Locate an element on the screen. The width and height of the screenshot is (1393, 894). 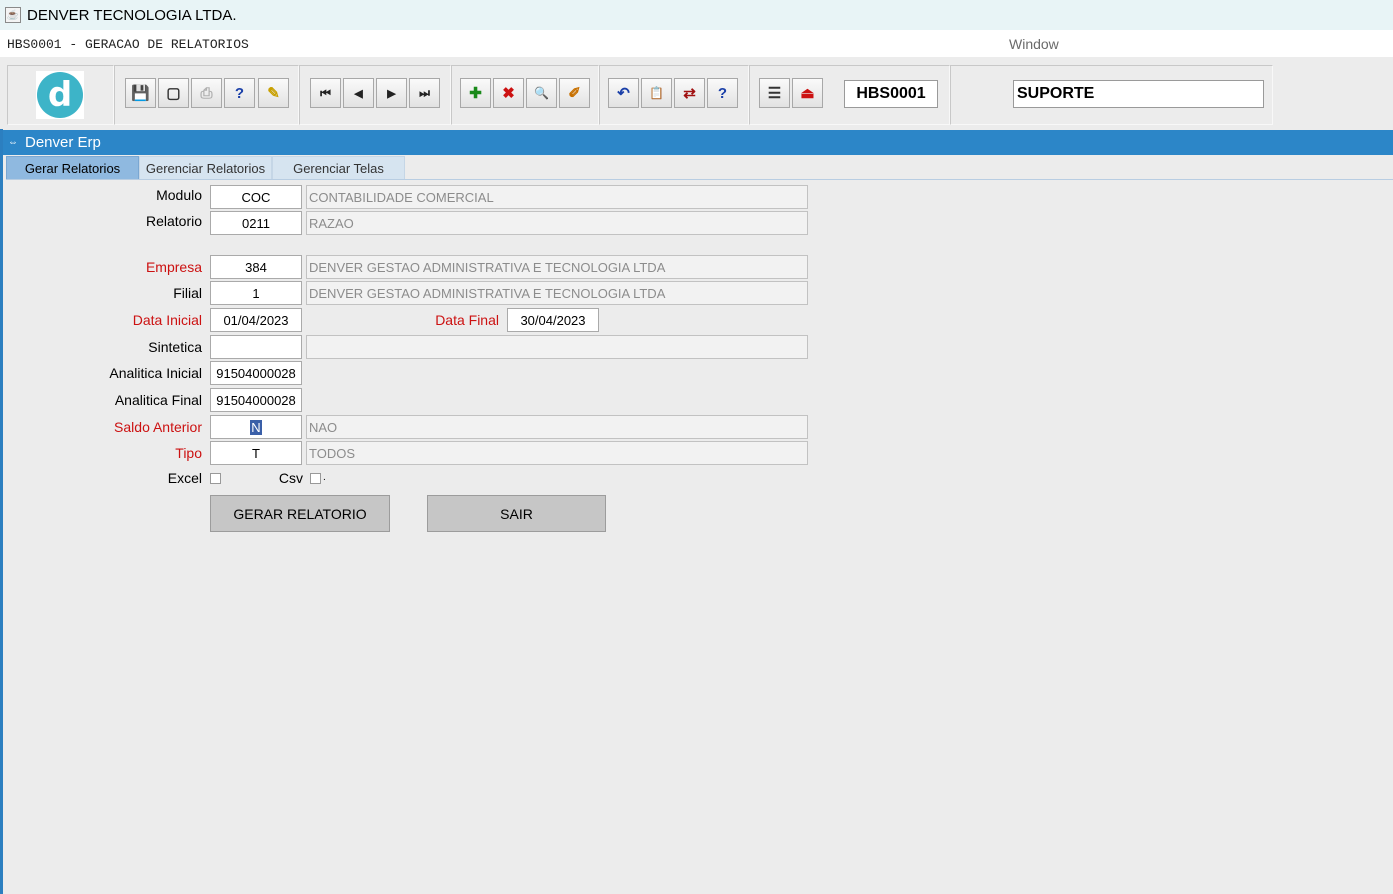
sintetica-description is located at coordinates (557, 347).